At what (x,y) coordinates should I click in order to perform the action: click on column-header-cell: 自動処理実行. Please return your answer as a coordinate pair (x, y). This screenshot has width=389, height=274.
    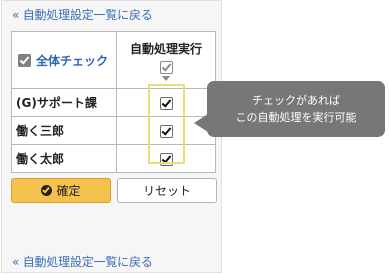
    Looking at the image, I should click on (166, 60).